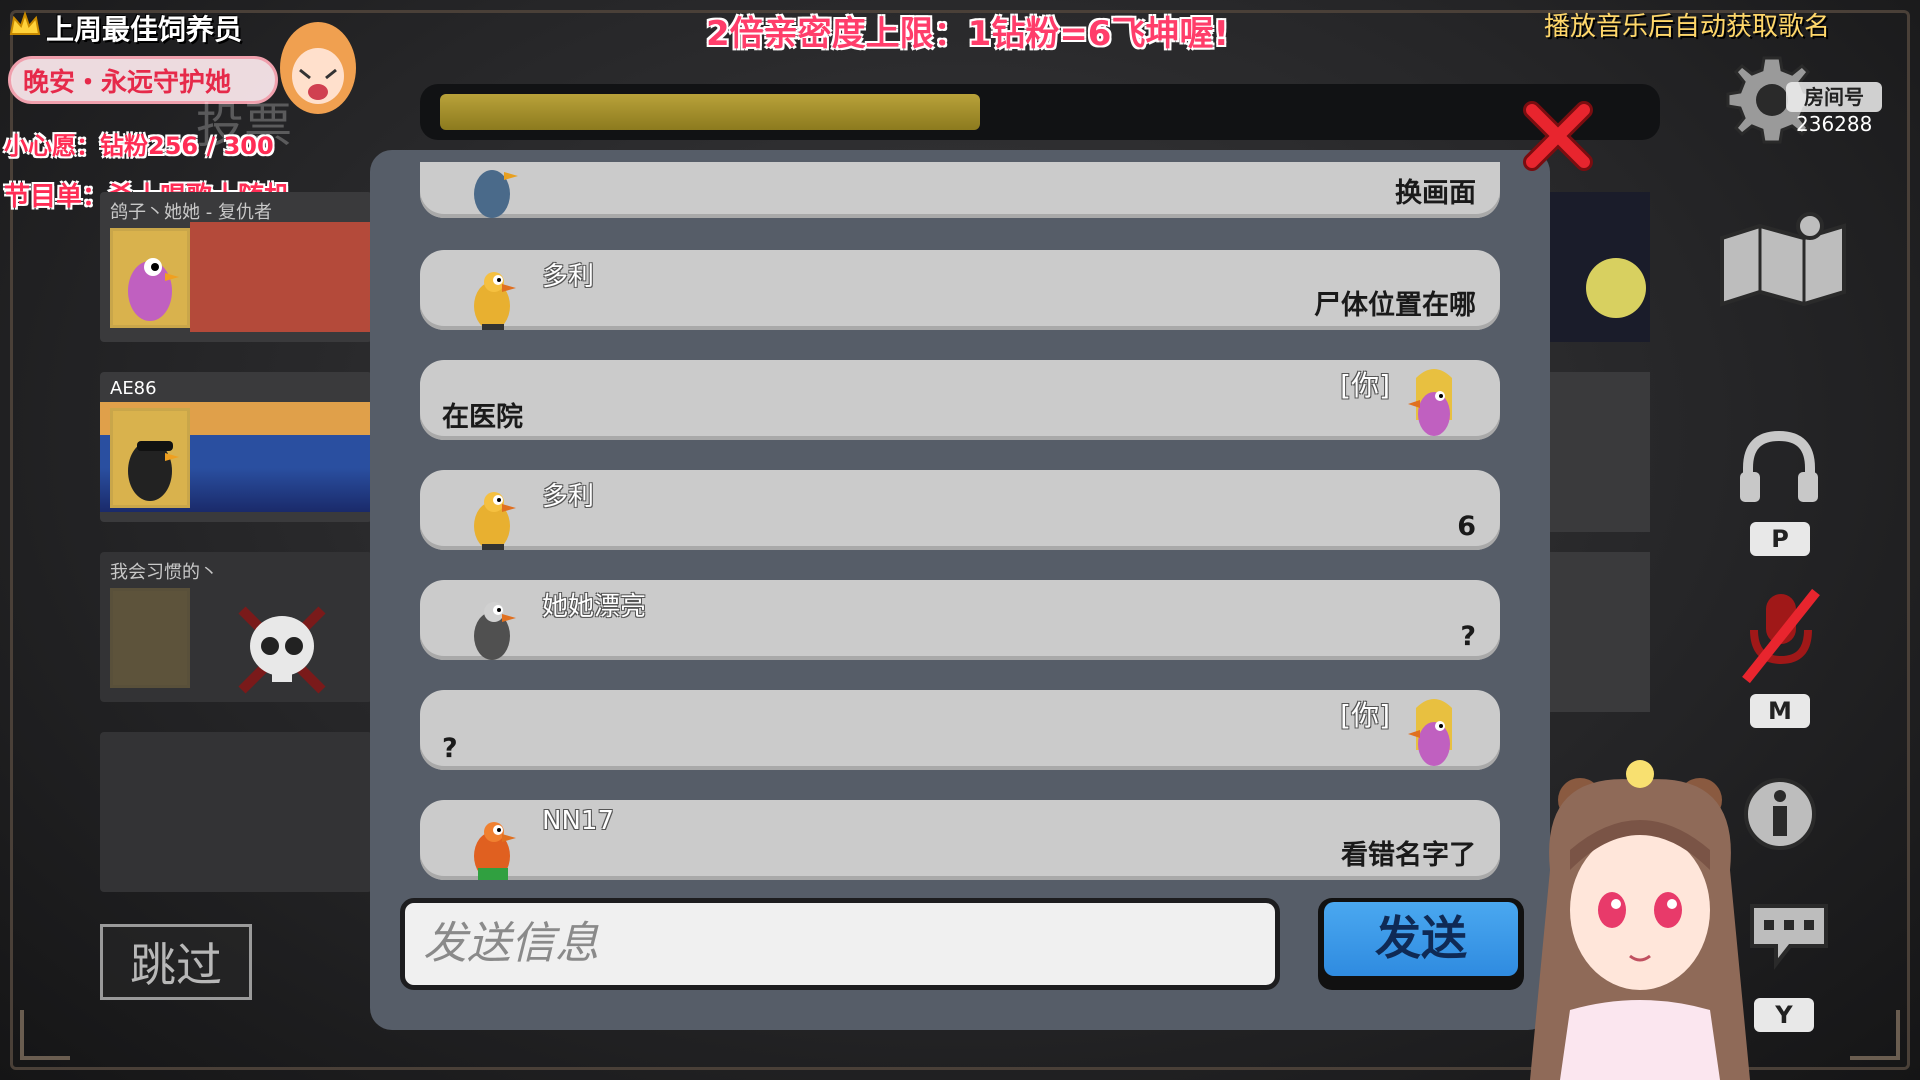 The height and width of the screenshot is (1080, 1920). What do you see at coordinates (578, 821) in the screenshot?
I see `sender-name: NN17` at bounding box center [578, 821].